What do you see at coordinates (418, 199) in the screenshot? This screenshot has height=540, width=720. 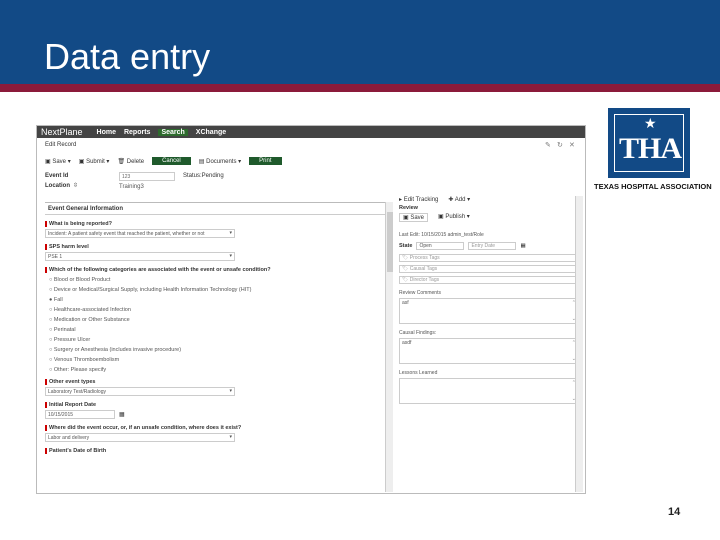 I see `edit-tracking-toggle: ▸ Edit Tracking` at bounding box center [418, 199].